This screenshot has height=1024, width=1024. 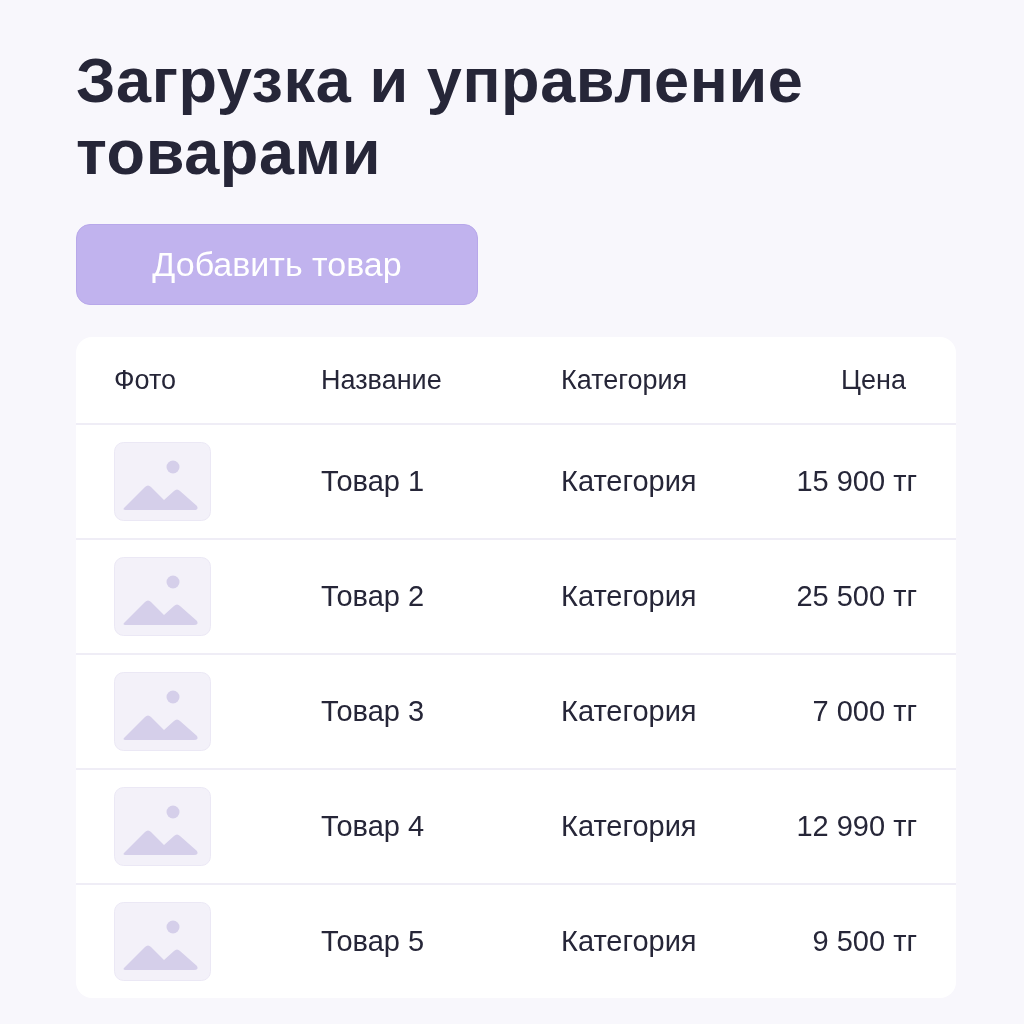 What do you see at coordinates (277, 264) in the screenshot?
I see `add-product-button: Добавить товар` at bounding box center [277, 264].